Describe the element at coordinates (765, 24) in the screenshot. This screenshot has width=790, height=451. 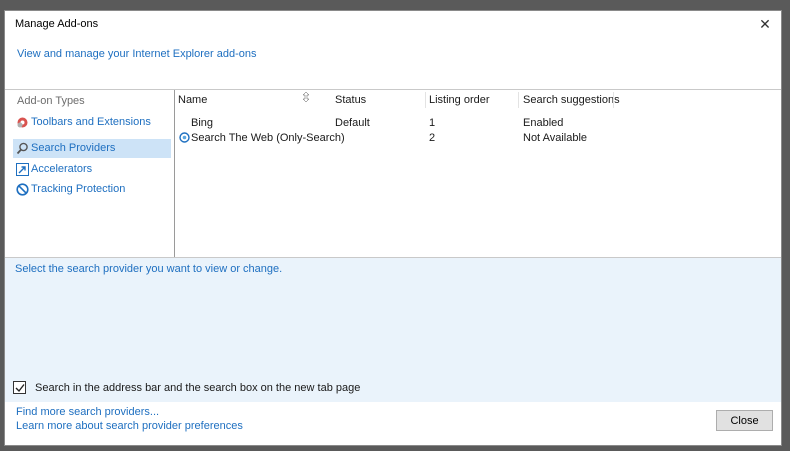
I see `close-icon: ✕` at that location.